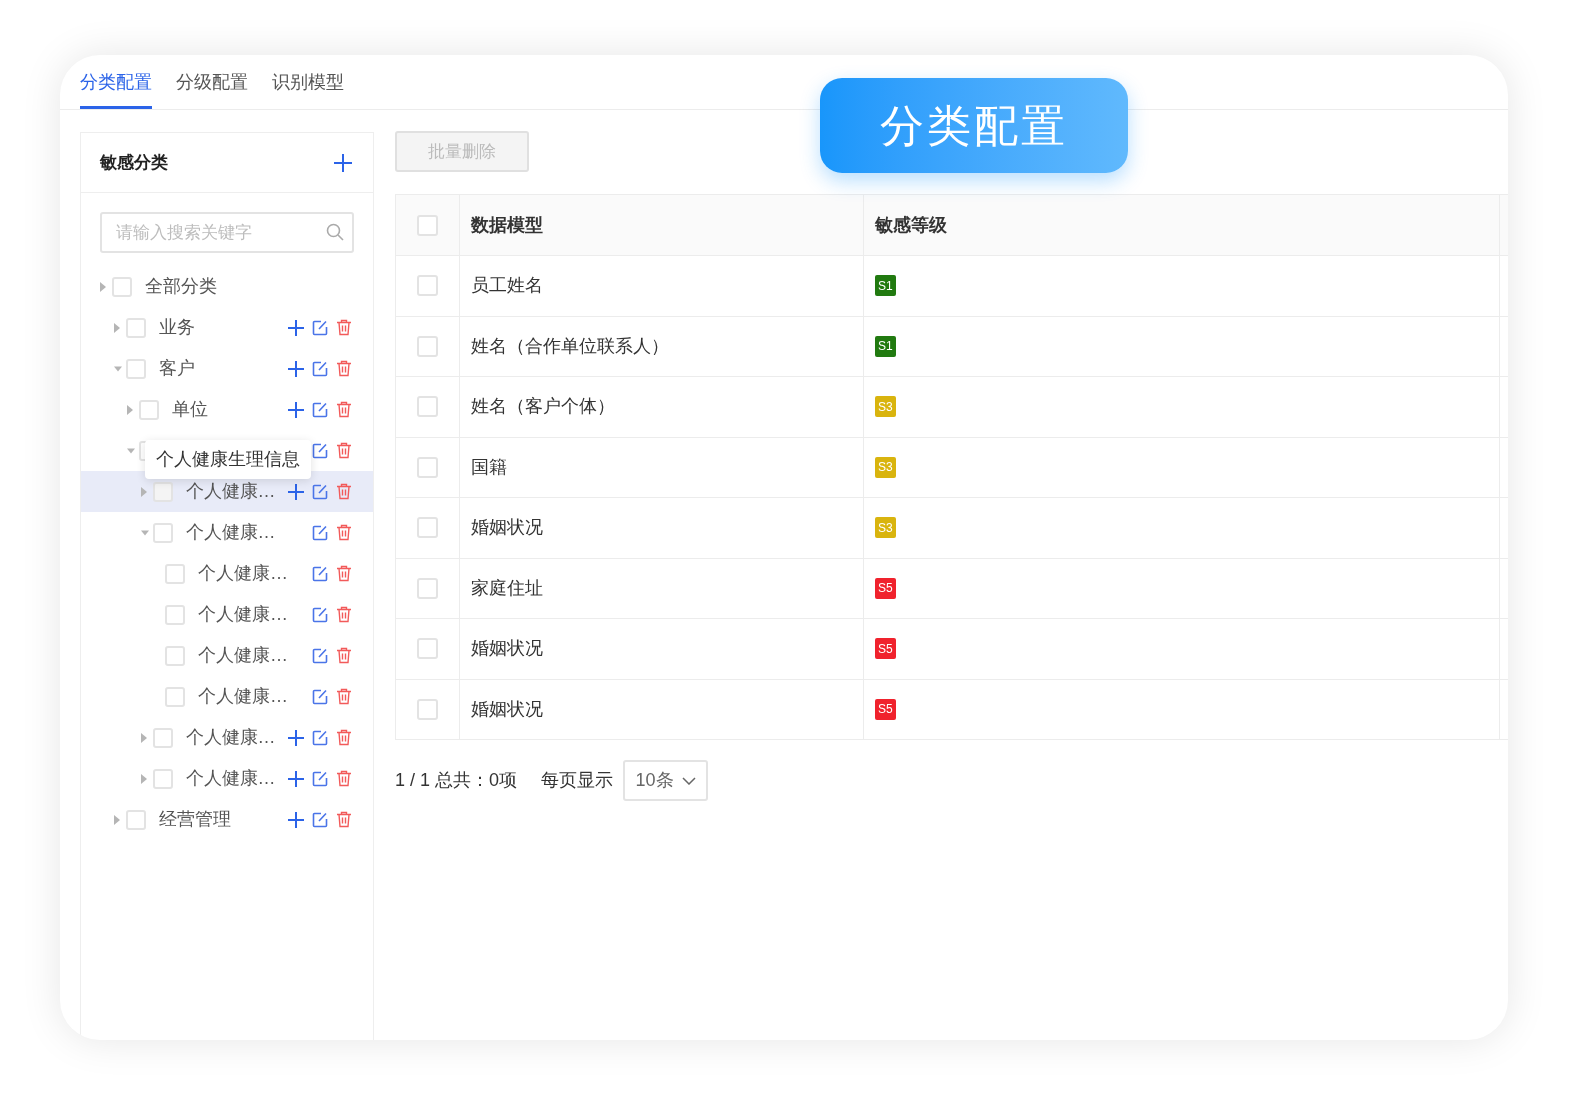  Describe the element at coordinates (176, 327) in the screenshot. I see `tree-label: 业务` at that location.